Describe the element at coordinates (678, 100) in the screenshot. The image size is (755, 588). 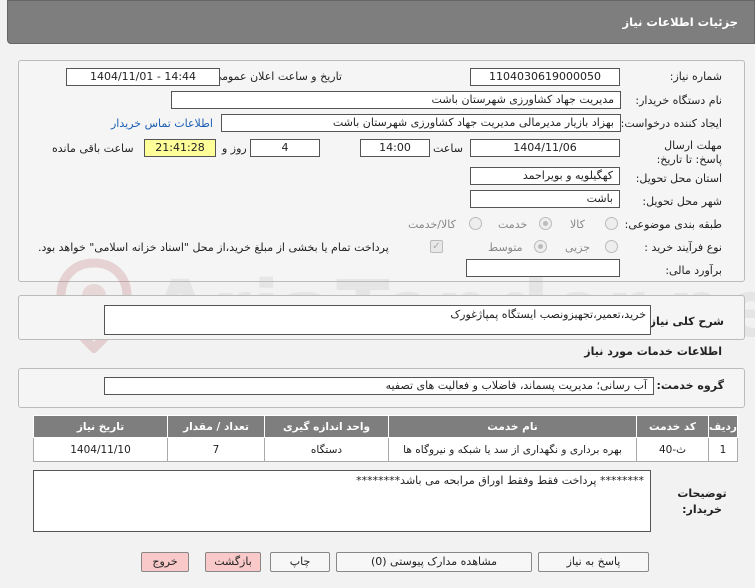
I see `buyer-org-label: نام دستگاه خریدار:` at that location.